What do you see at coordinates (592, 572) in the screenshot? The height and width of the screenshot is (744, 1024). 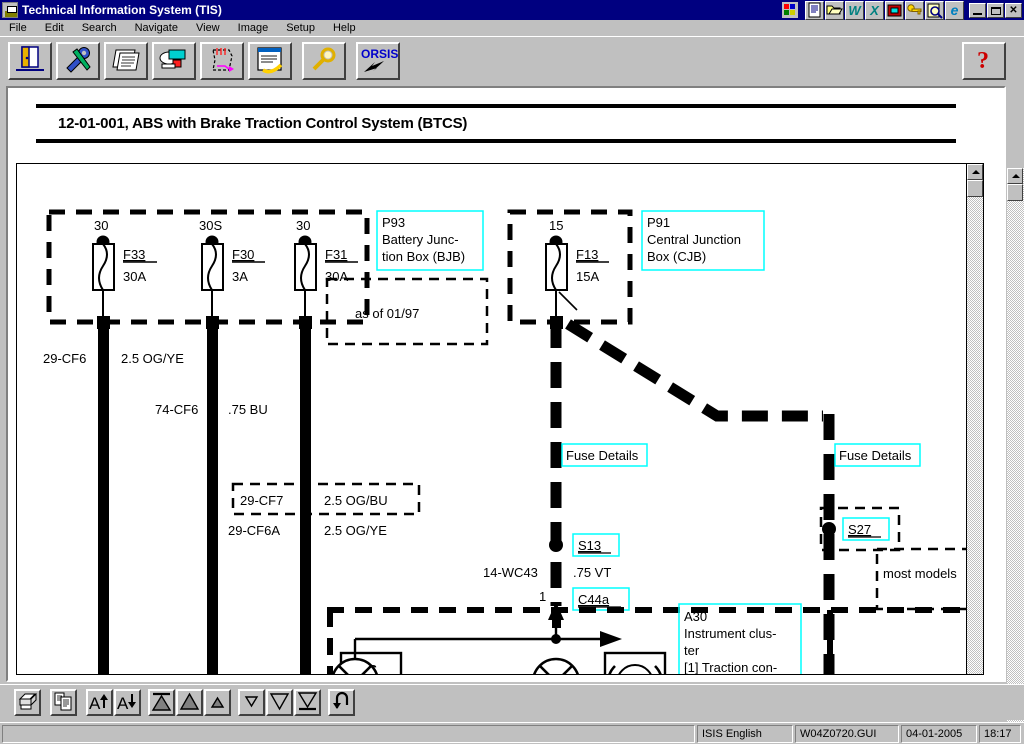 I see `wire-spec-14-WC43: .75 VT` at bounding box center [592, 572].